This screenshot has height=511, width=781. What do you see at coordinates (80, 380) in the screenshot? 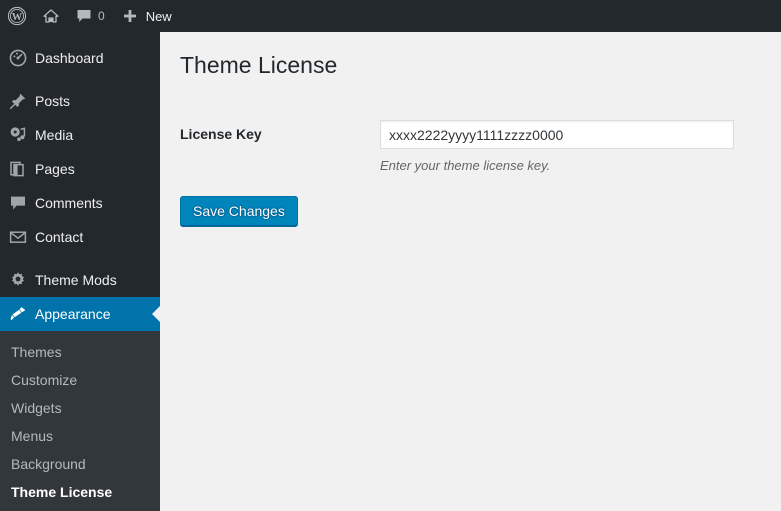
I see `submenu-item-customize: Customize` at bounding box center [80, 380].